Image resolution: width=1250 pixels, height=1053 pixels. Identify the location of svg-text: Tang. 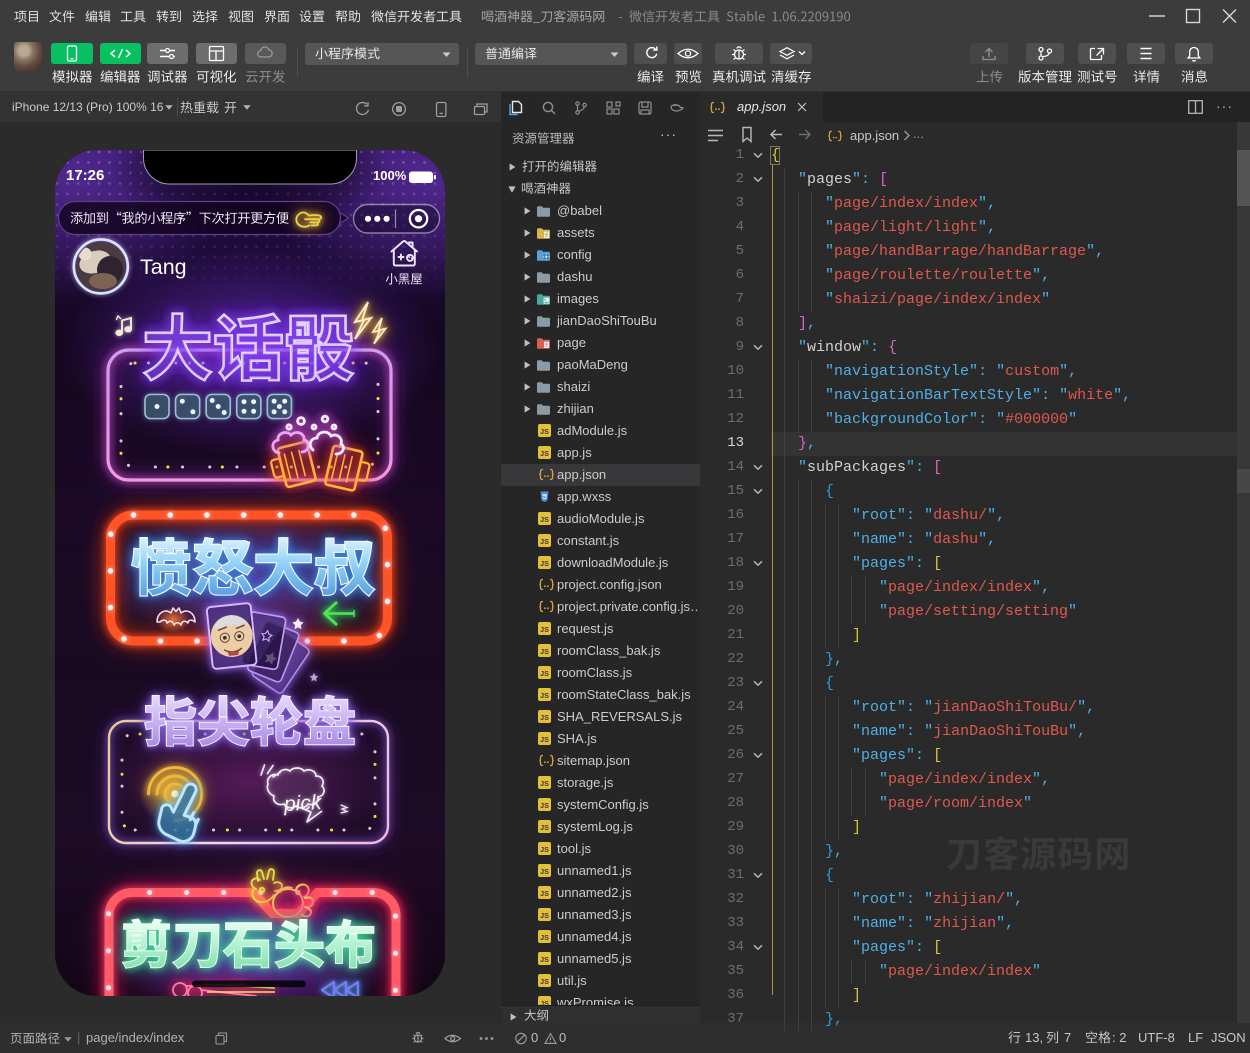
(163, 267).